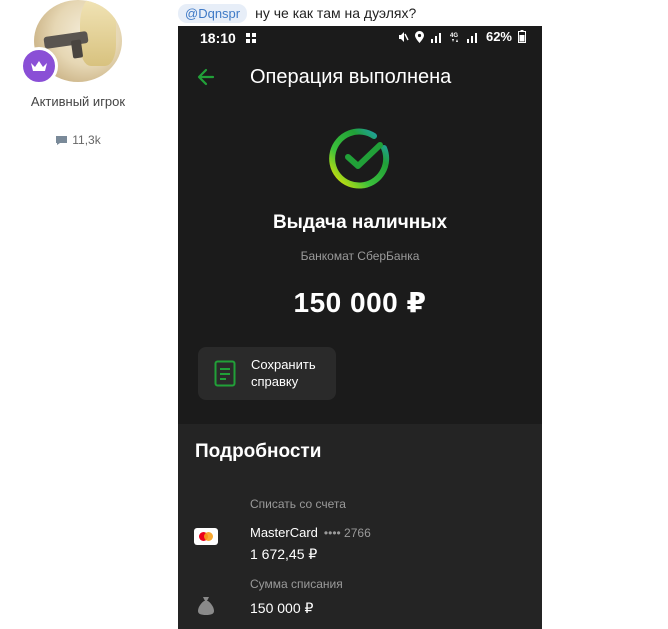  What do you see at coordinates (461, 36) in the screenshot?
I see `status-icons: 4G 62%` at bounding box center [461, 36].